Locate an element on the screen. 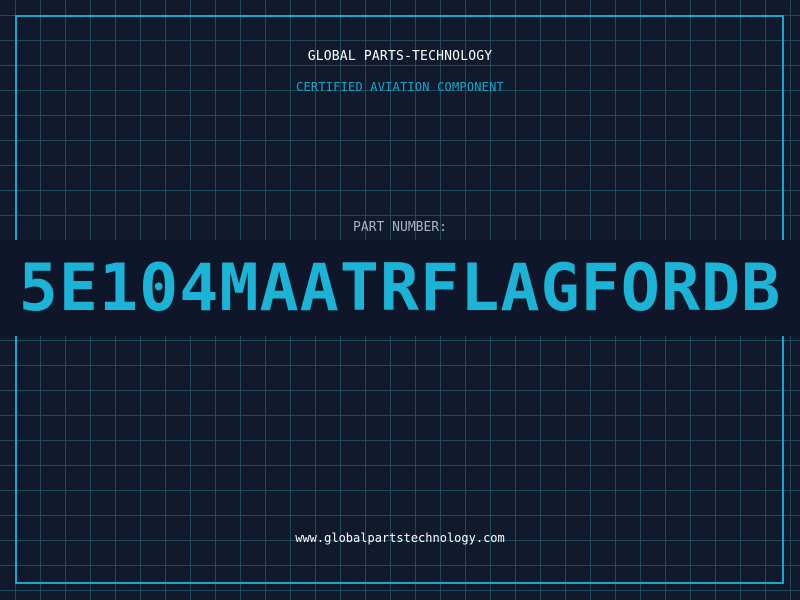  company-name: GLOBAL PARTS-TECHNOLOGY is located at coordinates (400, 56).